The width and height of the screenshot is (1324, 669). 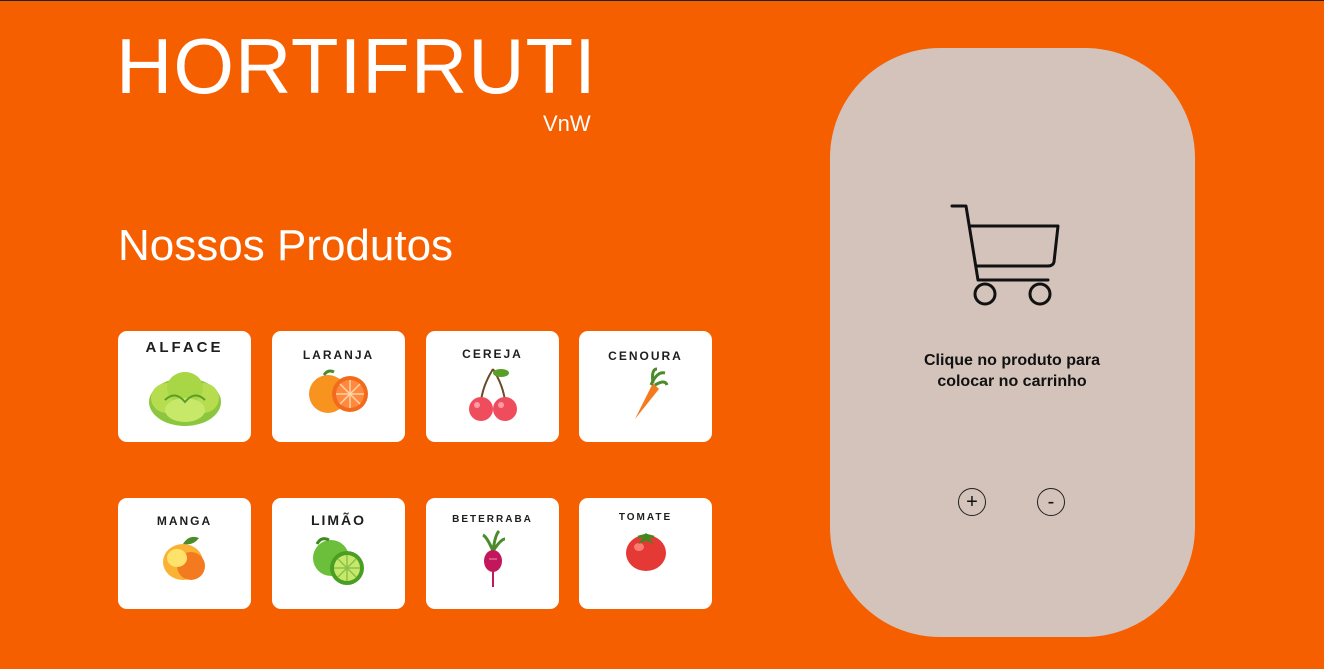 What do you see at coordinates (492, 519) in the screenshot?
I see `product-label: BETERRABA` at bounding box center [492, 519].